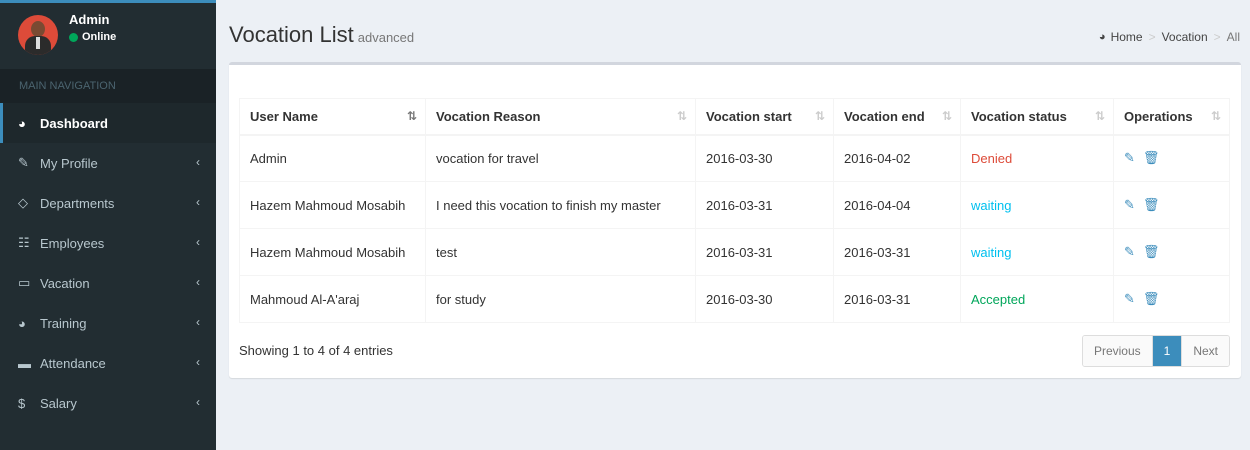 This screenshot has width=1250, height=450. Describe the element at coordinates (1185, 37) in the screenshot. I see `breadcrumb-vocation: Vocation` at that location.